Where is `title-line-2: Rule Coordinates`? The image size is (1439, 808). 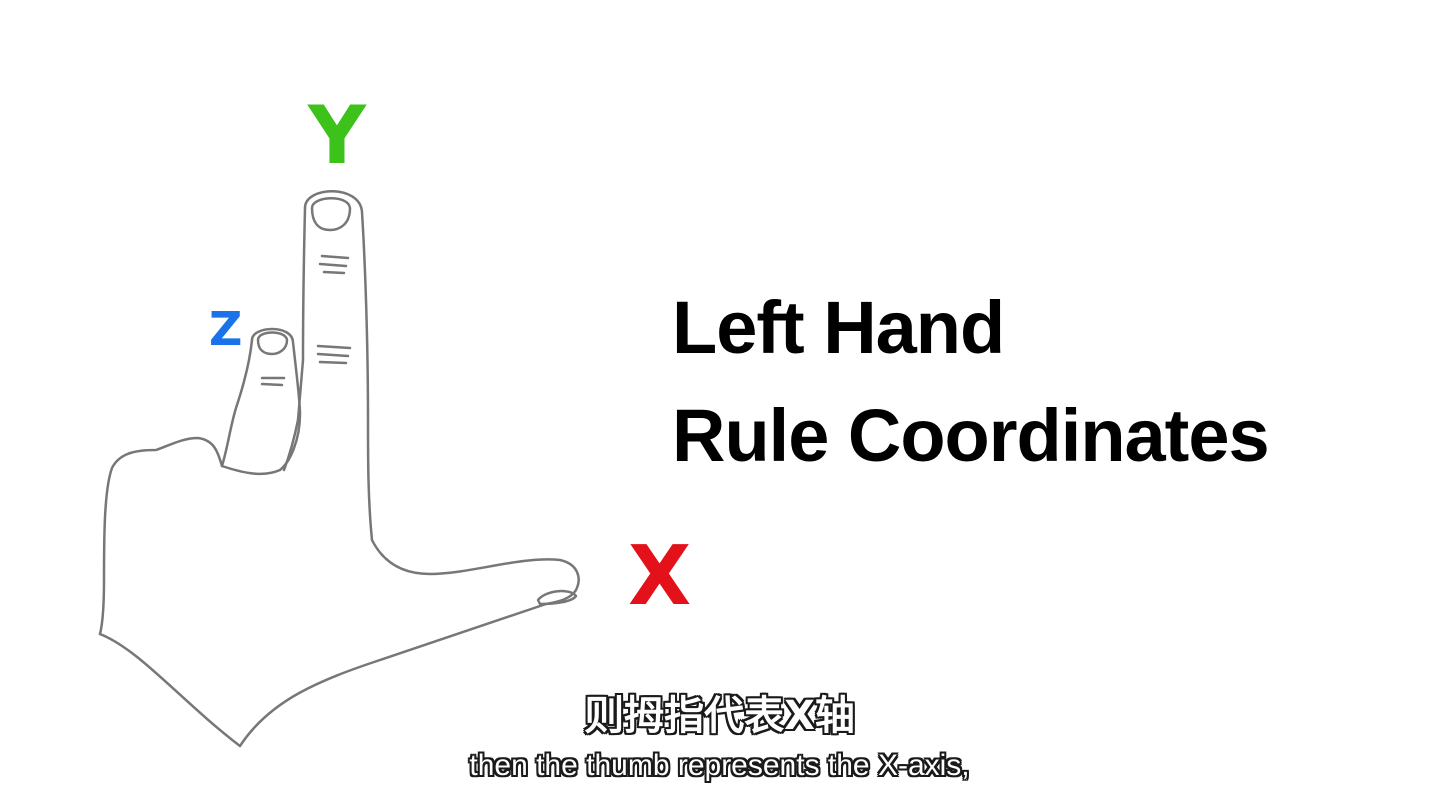 title-line-2: Rule Coordinates is located at coordinates (971, 435).